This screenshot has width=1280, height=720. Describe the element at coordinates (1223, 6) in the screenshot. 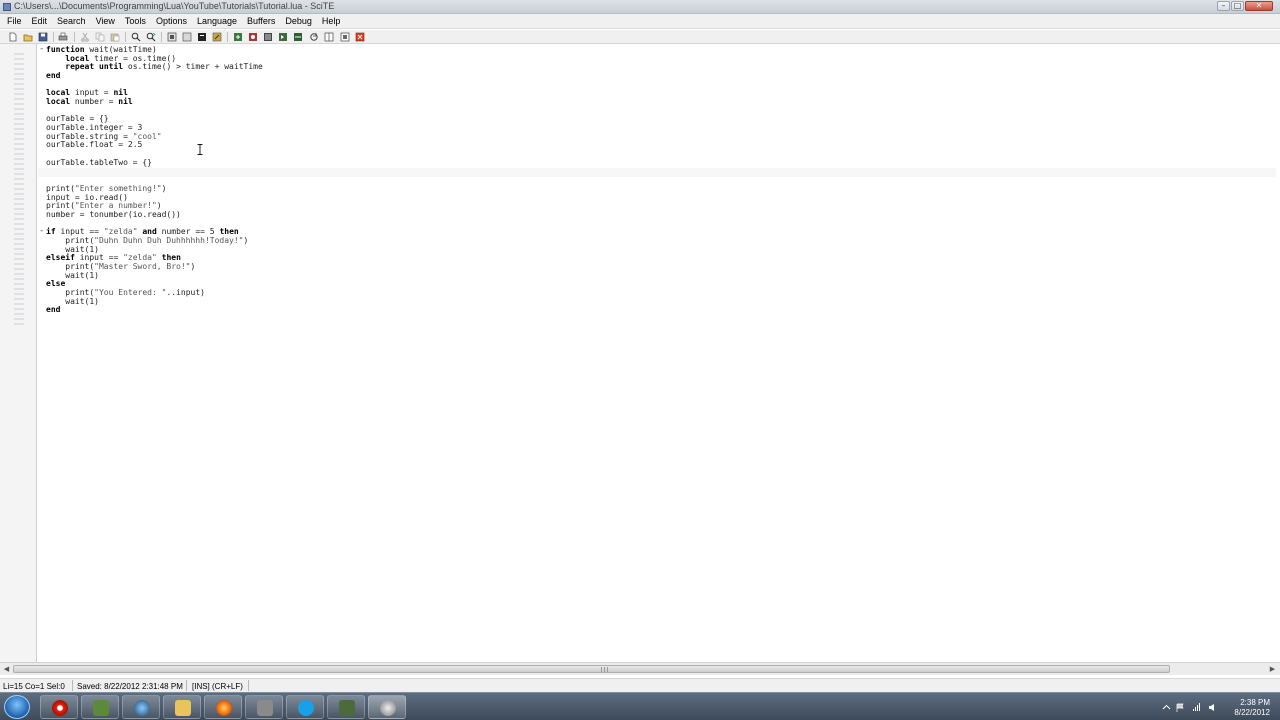

I see `minimize-button: –` at that location.